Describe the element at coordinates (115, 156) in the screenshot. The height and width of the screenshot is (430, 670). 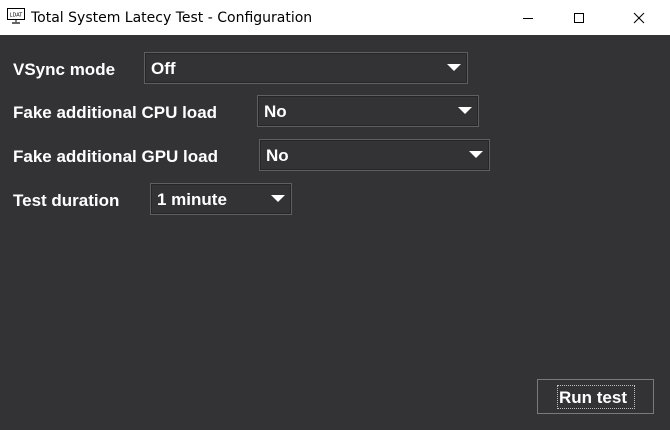
I see `gpu-load-label: Fake additional GPU load` at that location.